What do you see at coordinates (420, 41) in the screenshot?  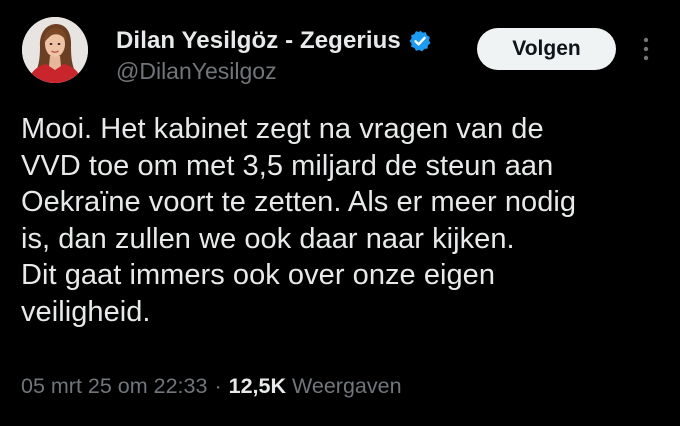 I see `verified-badge-icon` at bounding box center [420, 41].